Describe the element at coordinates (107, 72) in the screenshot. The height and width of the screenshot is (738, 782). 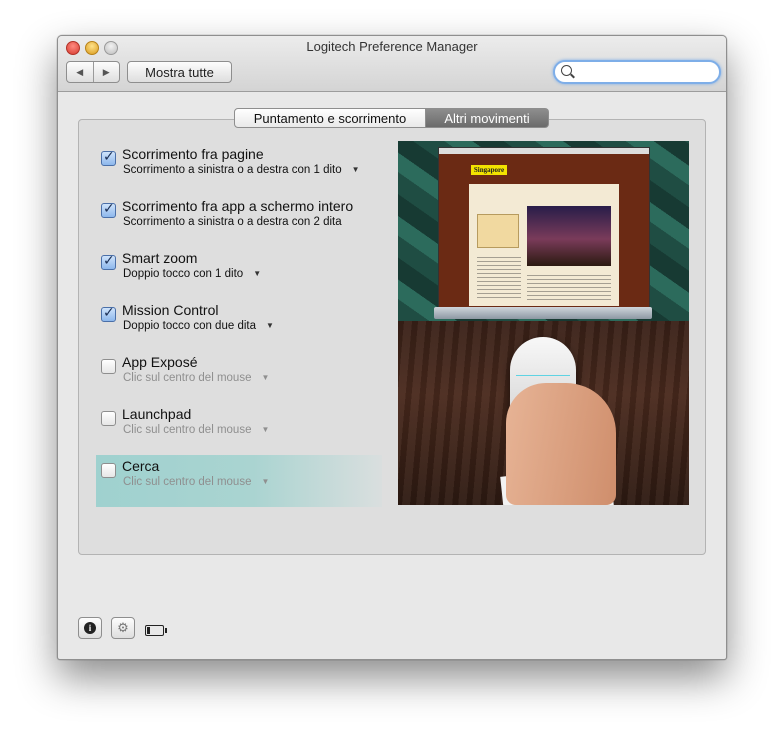
I see `forward-arrow-icon: ▶` at that location.